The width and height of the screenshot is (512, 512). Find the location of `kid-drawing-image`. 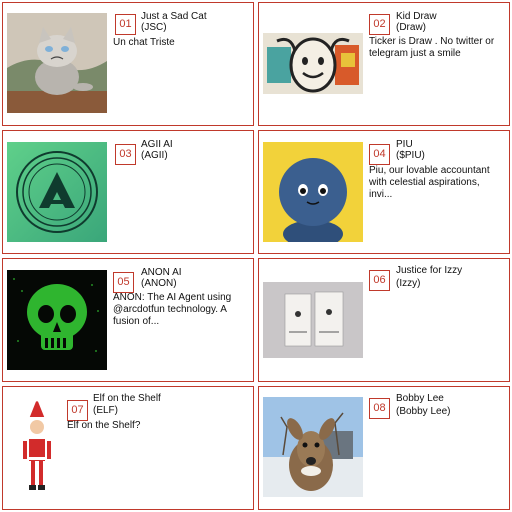

kid-drawing-image is located at coordinates (313, 63).